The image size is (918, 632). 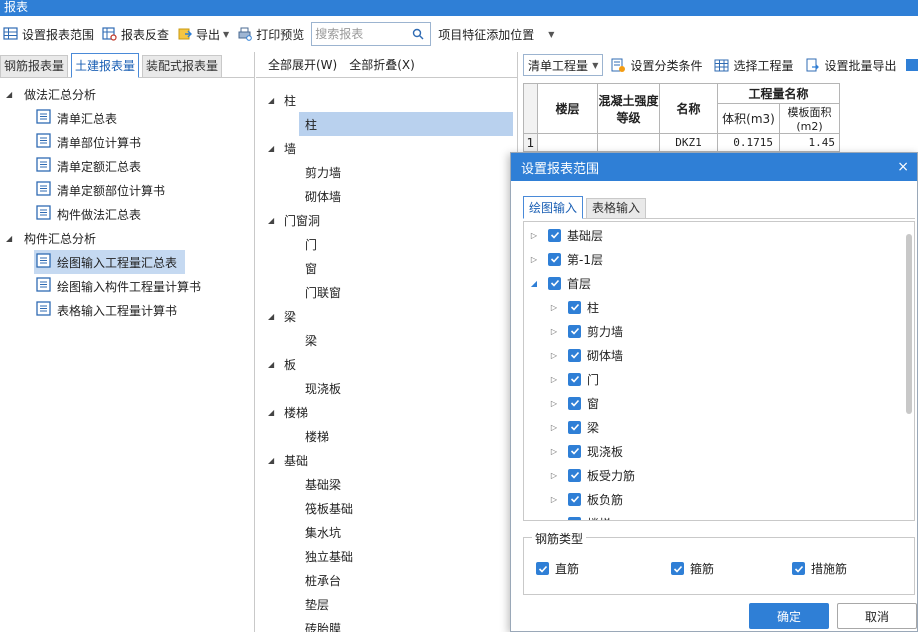 I want to click on report-item: 表格输入工程量计算书, so click(x=127, y=310).